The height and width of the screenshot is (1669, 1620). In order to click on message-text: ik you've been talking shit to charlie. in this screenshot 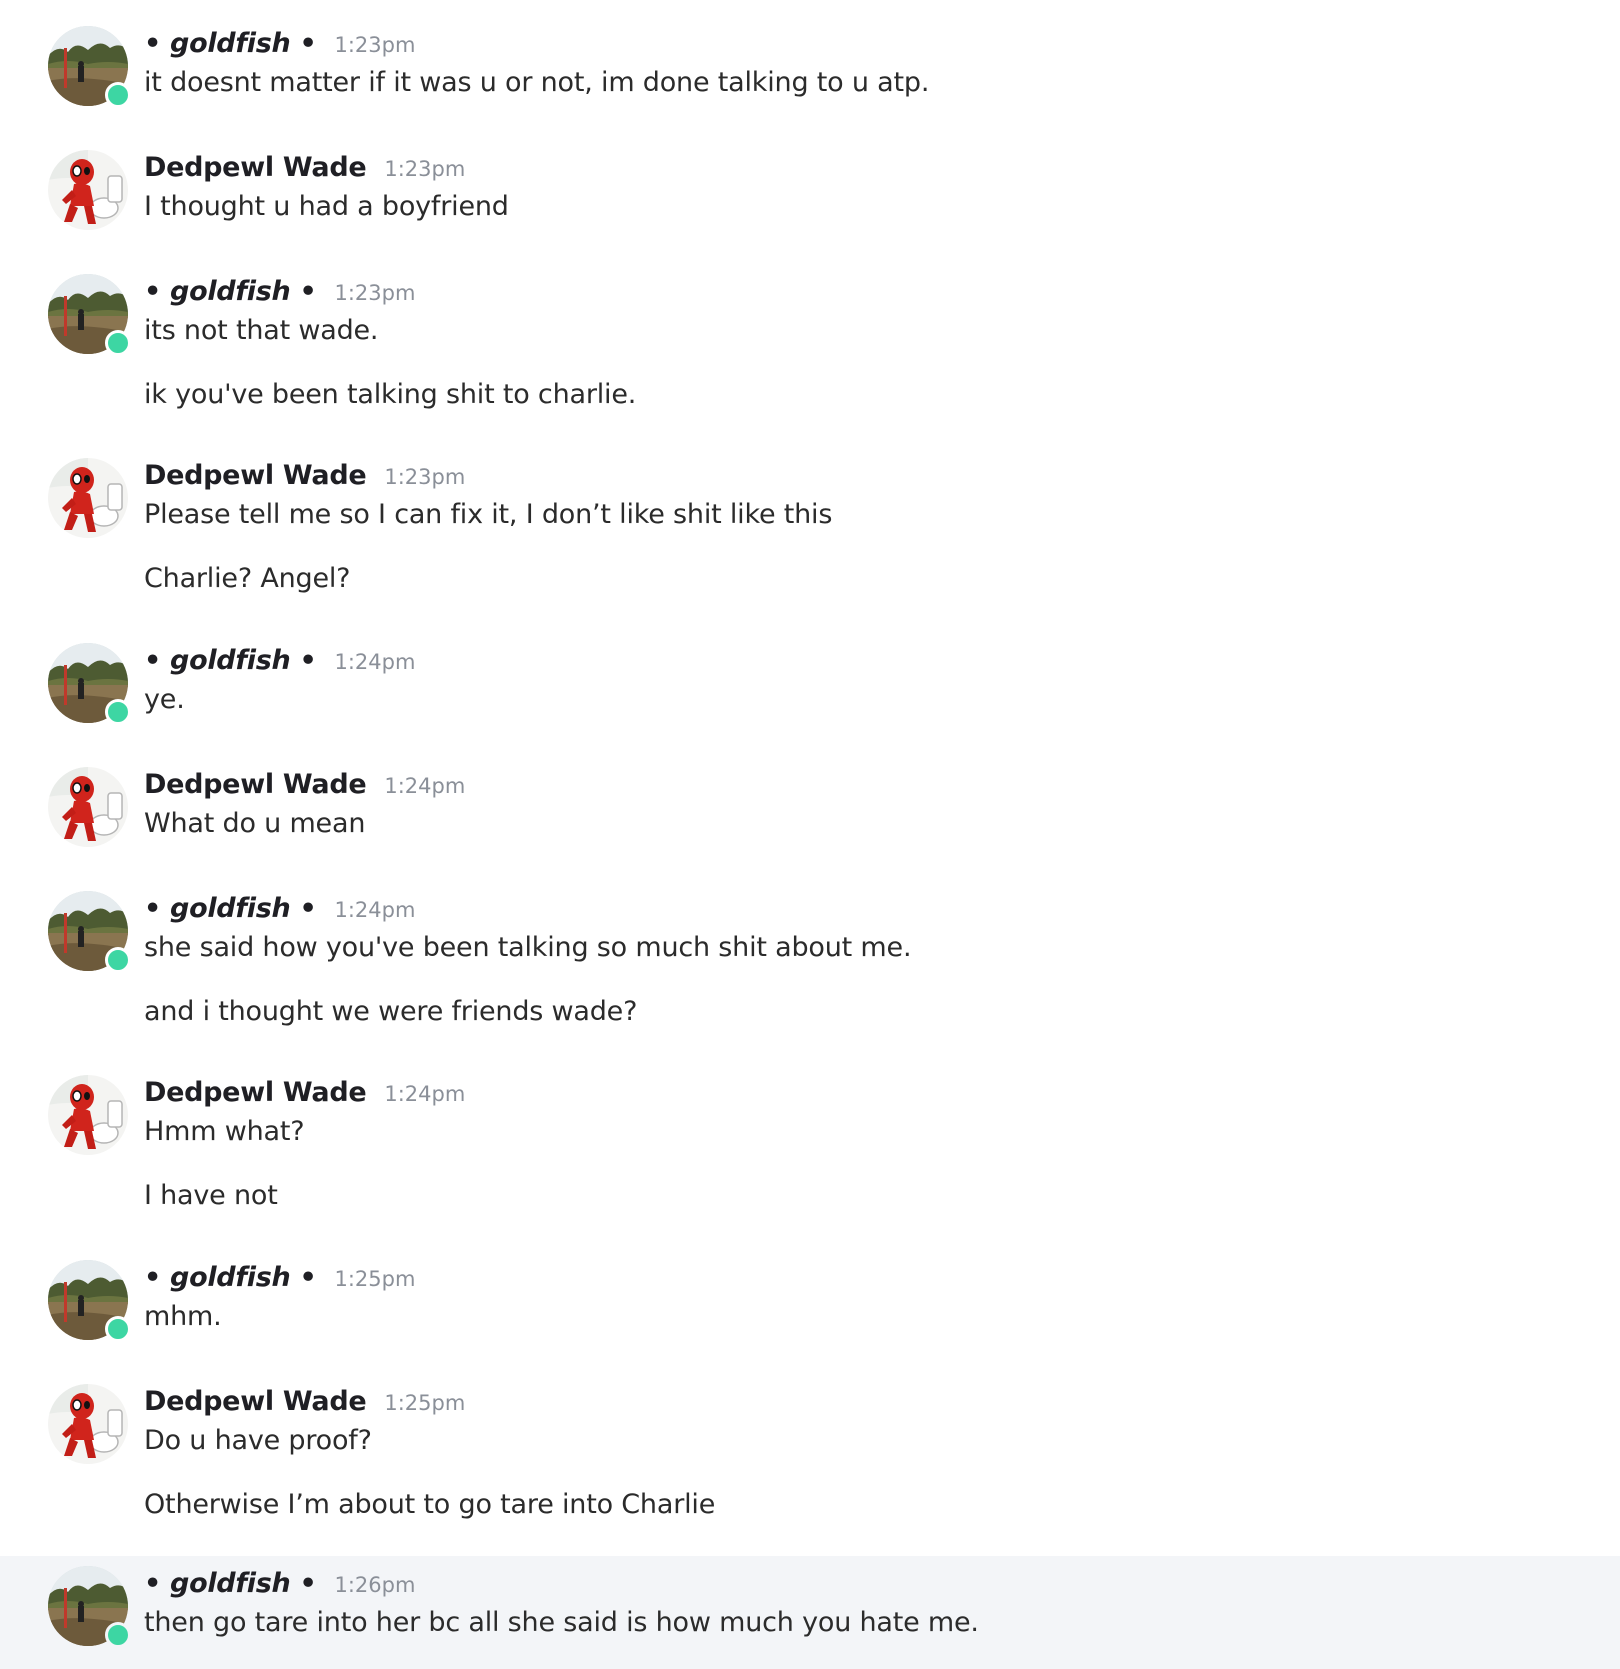, I will do `click(390, 394)`.